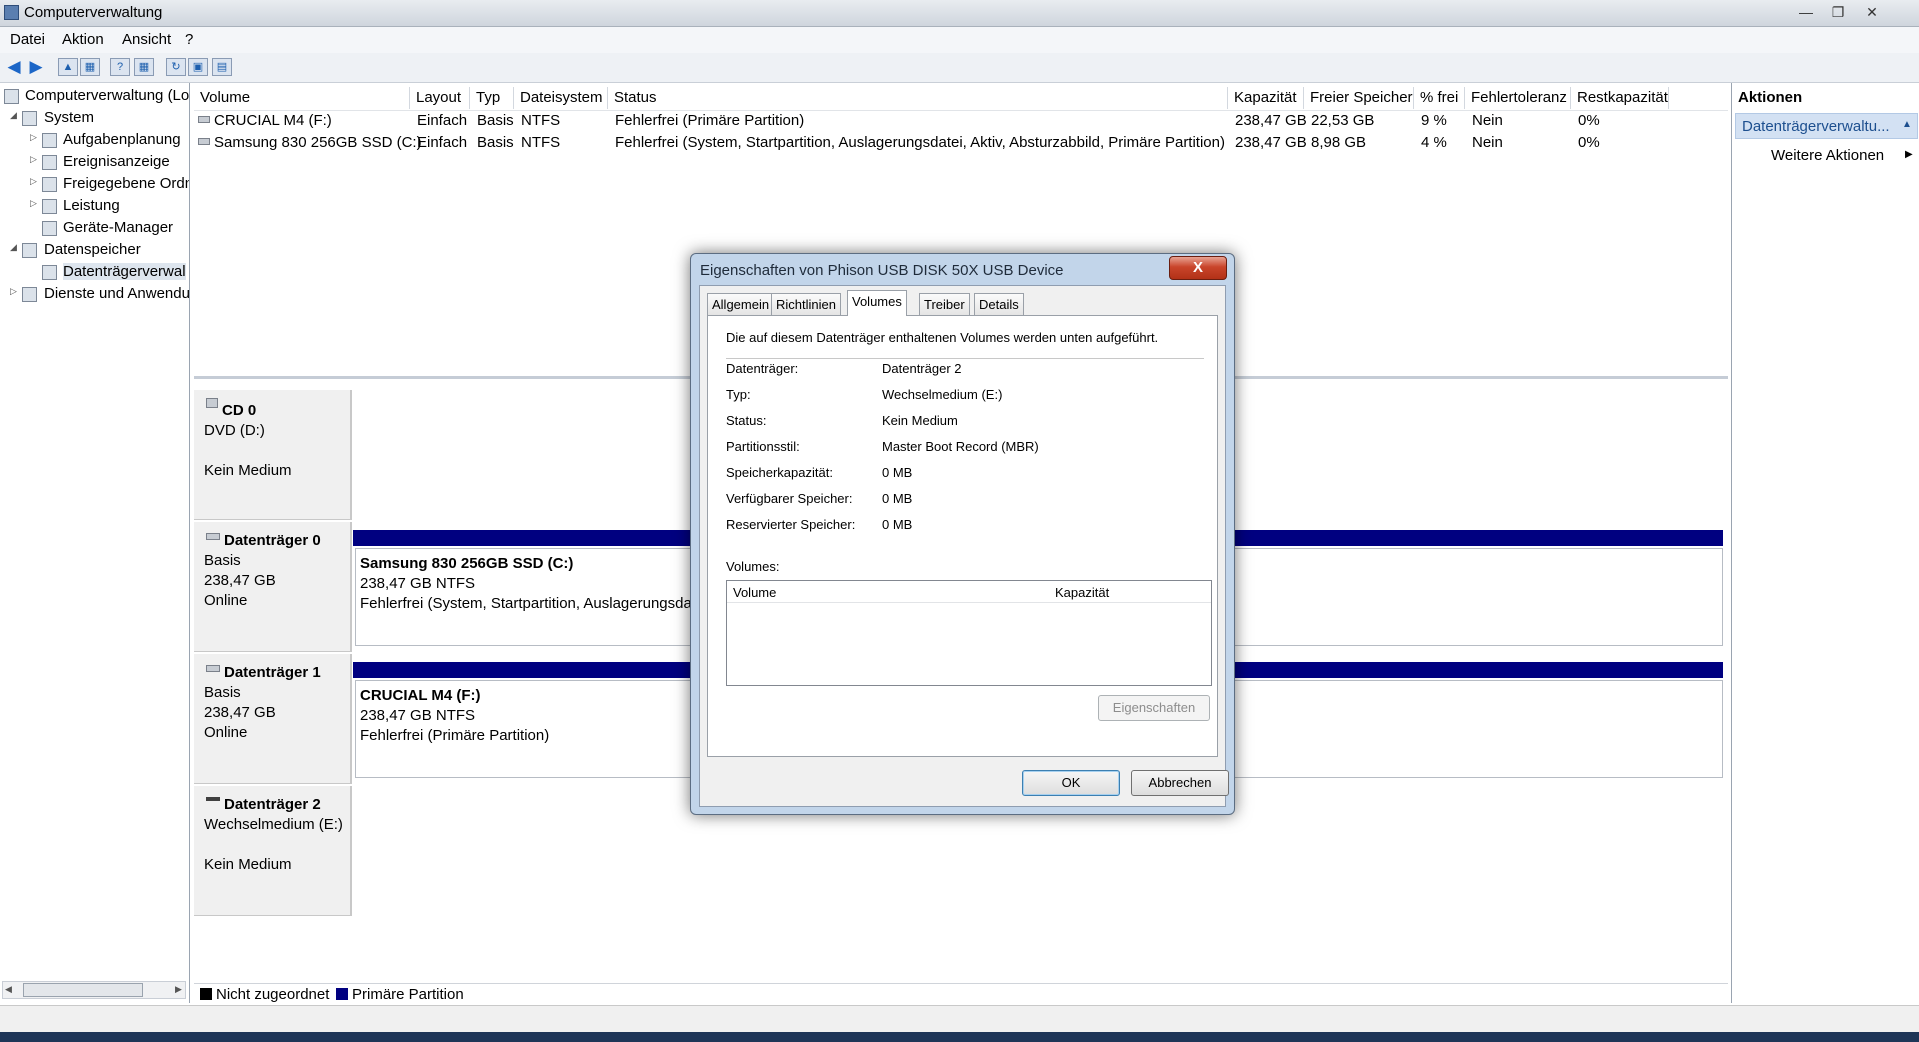  What do you see at coordinates (1439, 98) in the screenshot?
I see `col-percent-free: % frei` at bounding box center [1439, 98].